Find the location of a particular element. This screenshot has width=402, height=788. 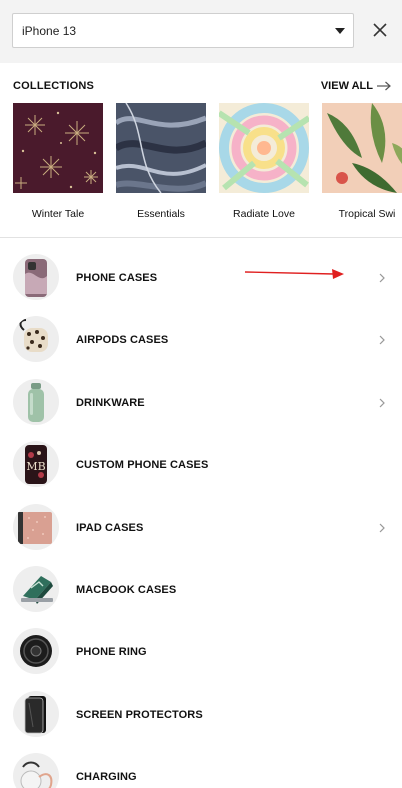

device-select-value: iPhone 13 is located at coordinates (49, 31).